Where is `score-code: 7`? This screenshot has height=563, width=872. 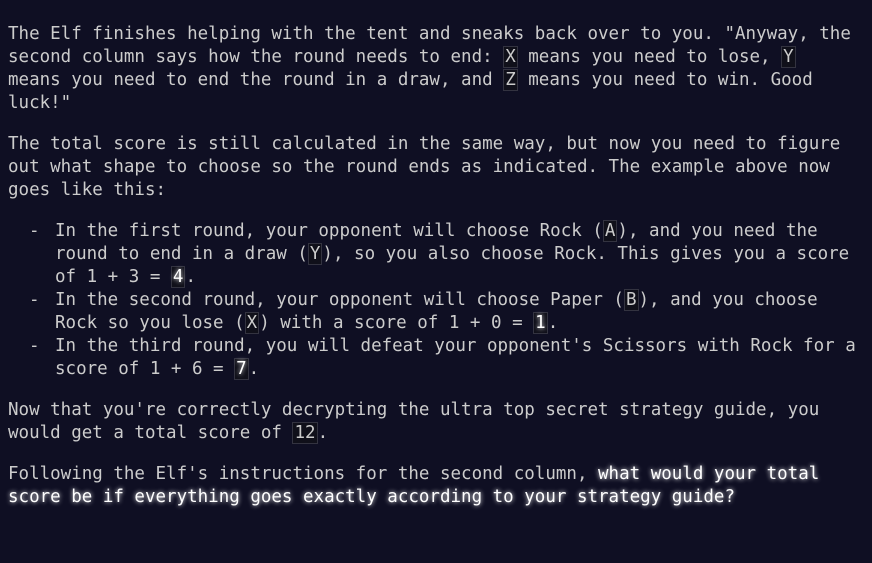
score-code: 7 is located at coordinates (241, 369).